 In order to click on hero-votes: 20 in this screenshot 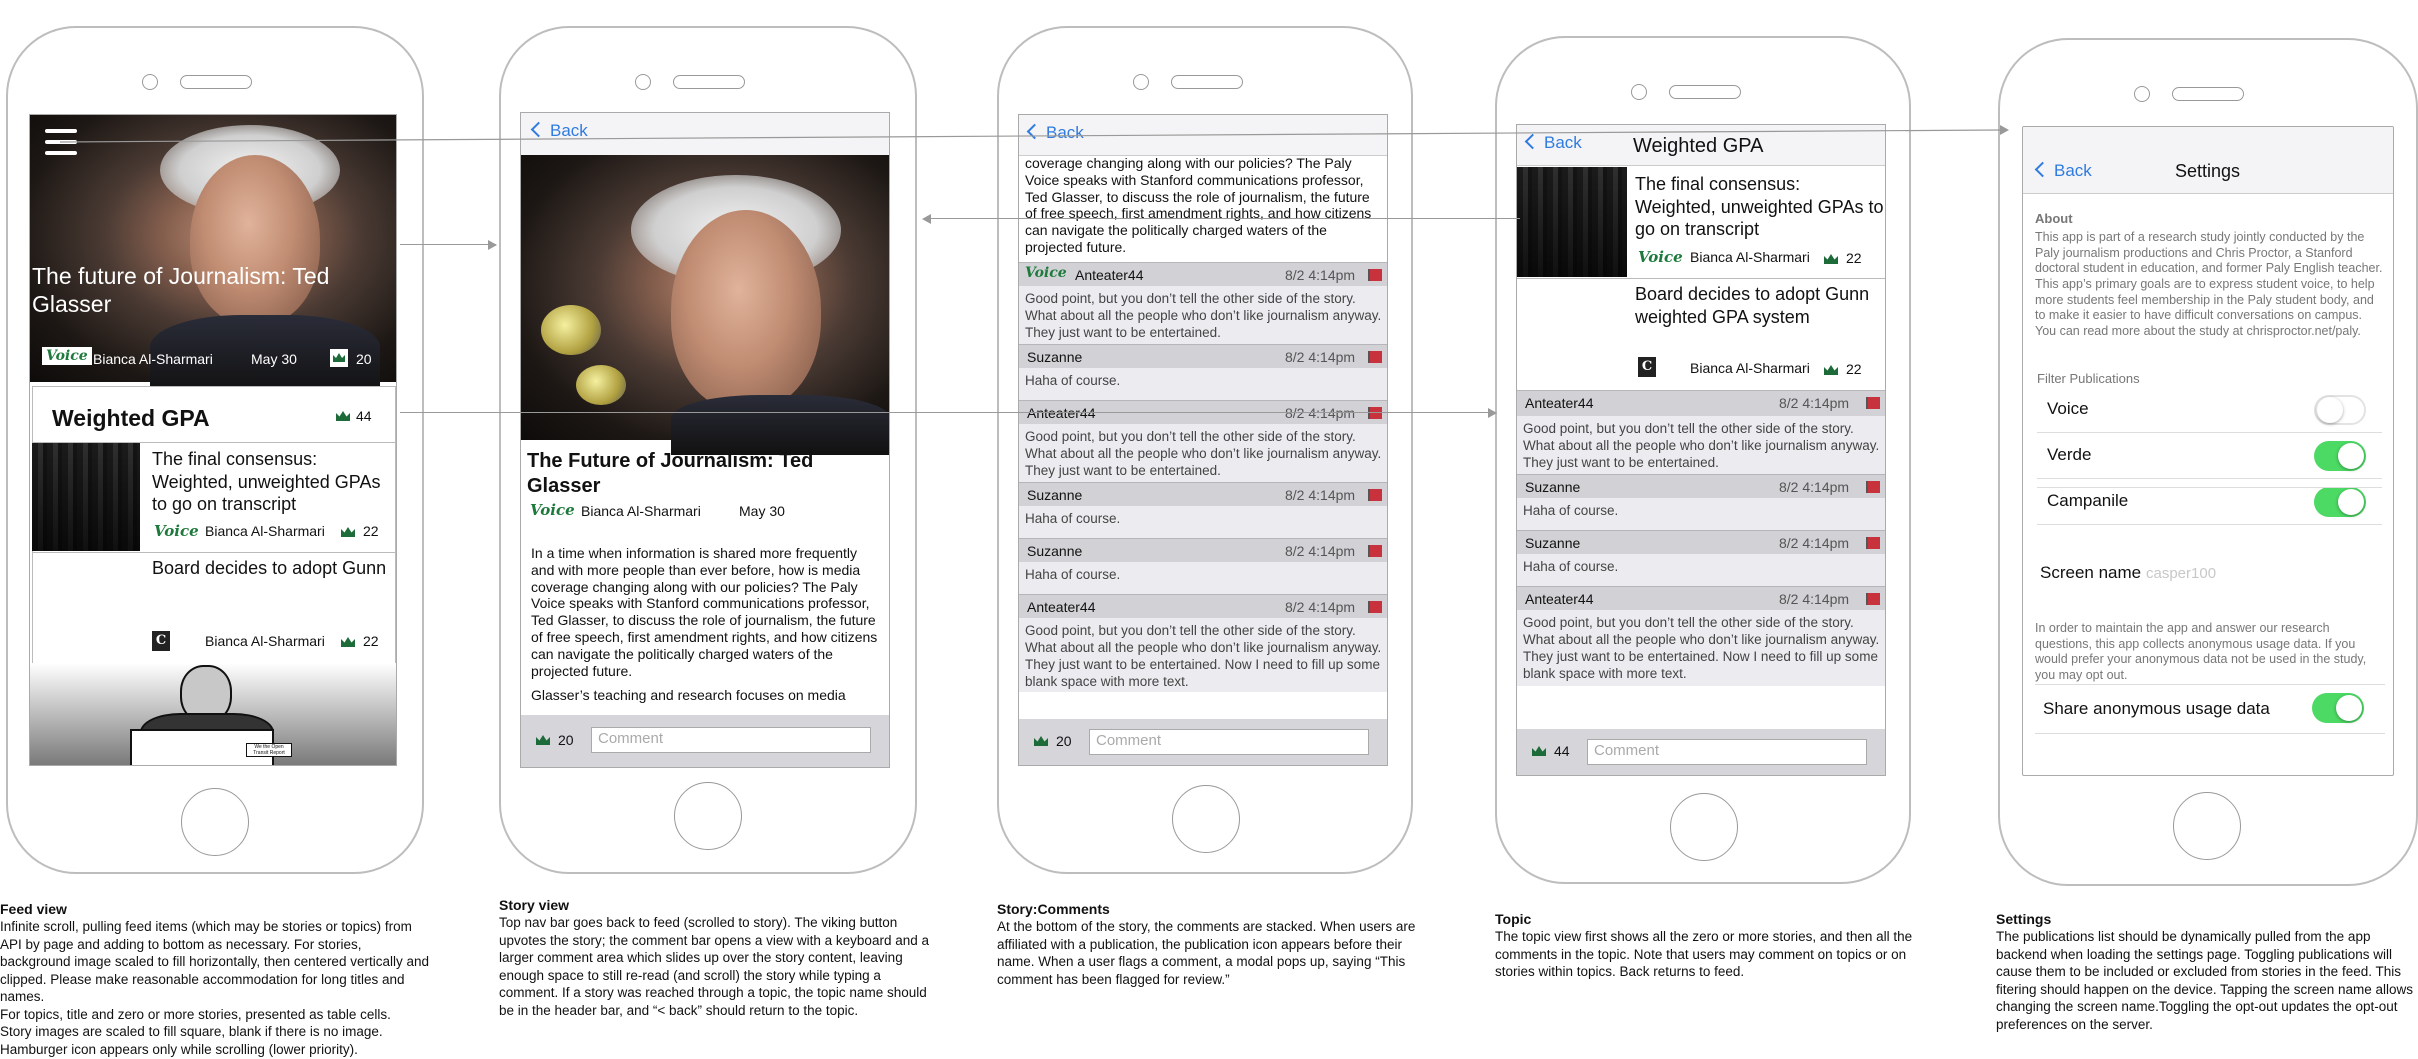, I will do `click(364, 359)`.